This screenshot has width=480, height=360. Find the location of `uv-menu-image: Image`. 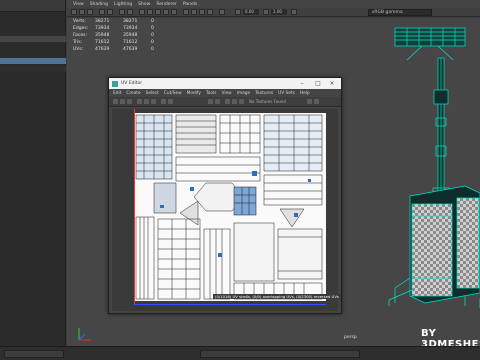

uv-menu-image: Image is located at coordinates (243, 93).